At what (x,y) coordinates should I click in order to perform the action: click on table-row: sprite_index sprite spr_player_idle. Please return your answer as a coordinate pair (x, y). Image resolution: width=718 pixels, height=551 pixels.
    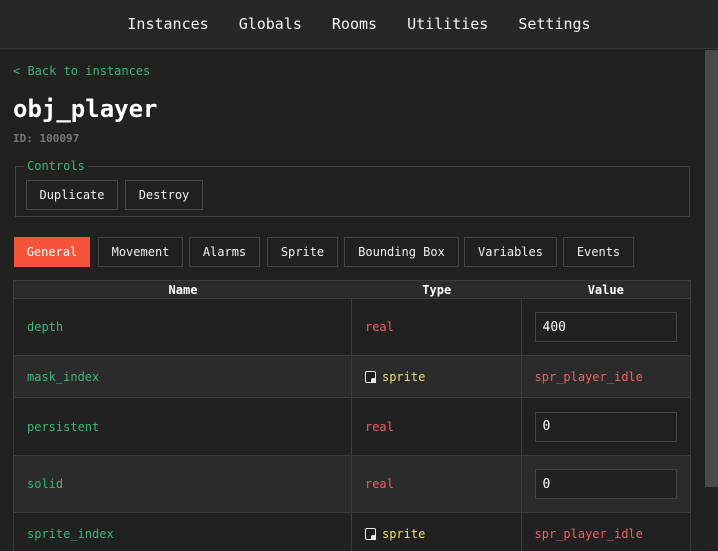
    Looking at the image, I should click on (352, 532).